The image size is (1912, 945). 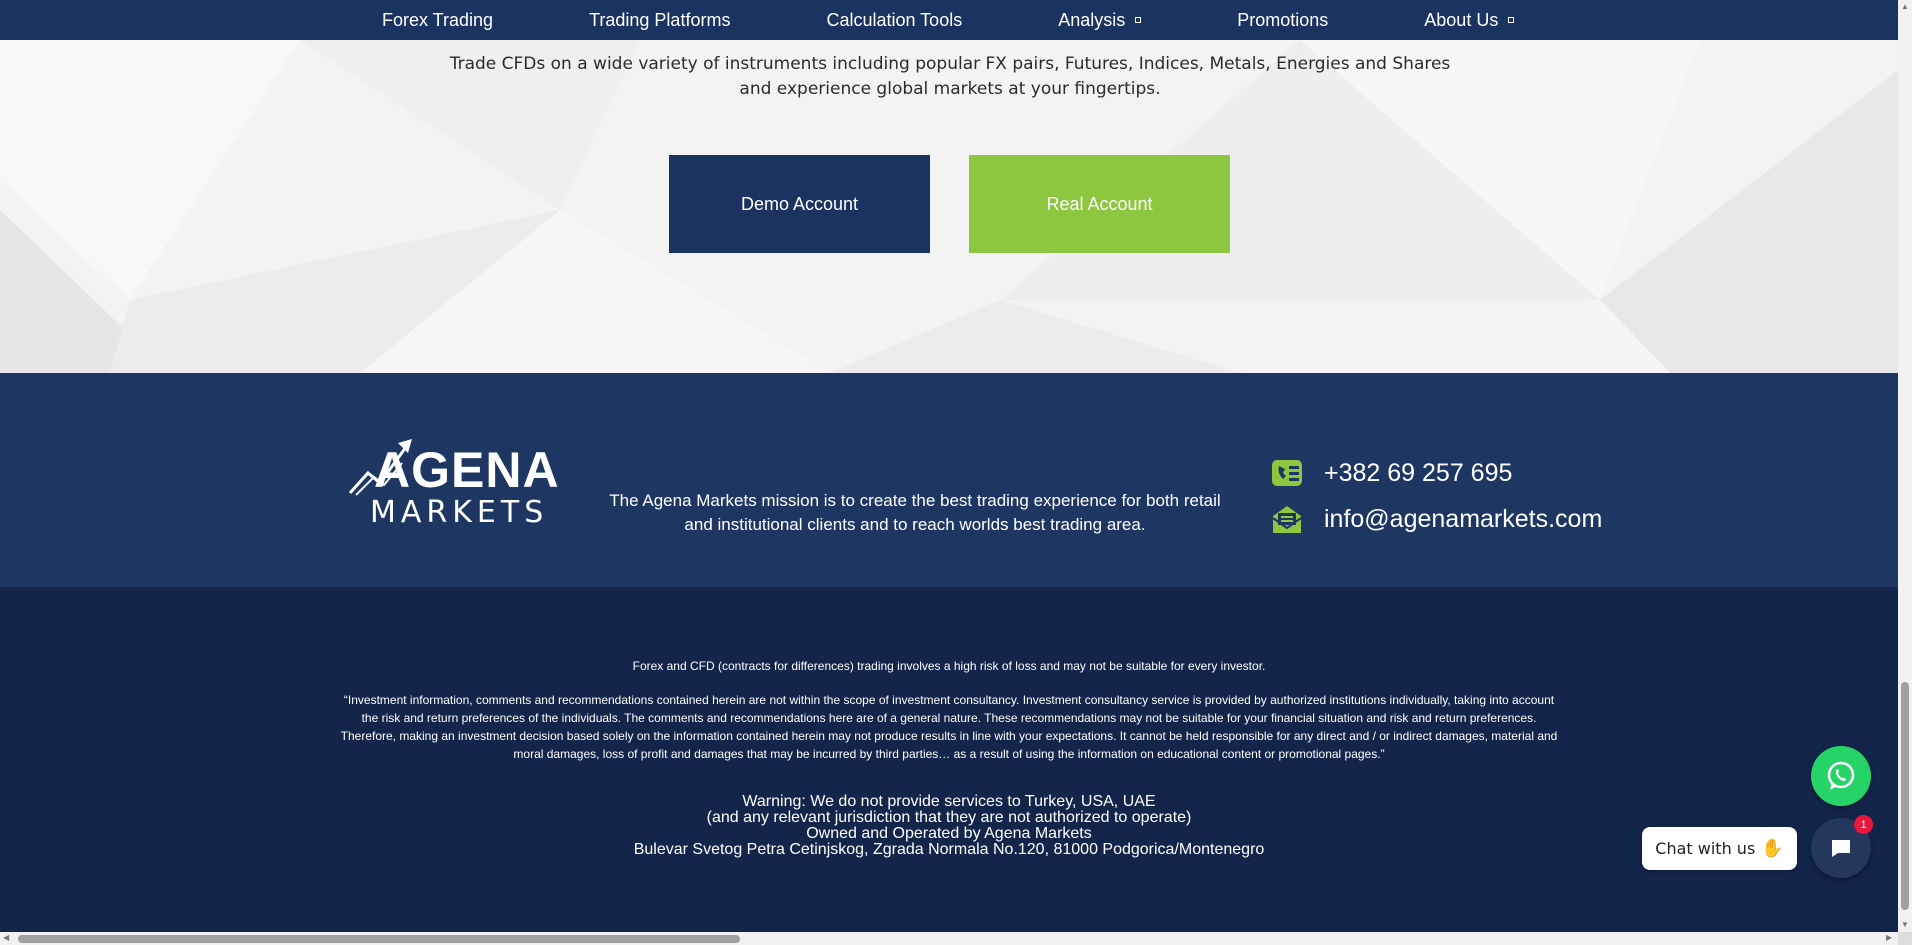 What do you see at coordinates (6, 937) in the screenshot?
I see `scroll-left-arrow-icon: ◀` at bounding box center [6, 937].